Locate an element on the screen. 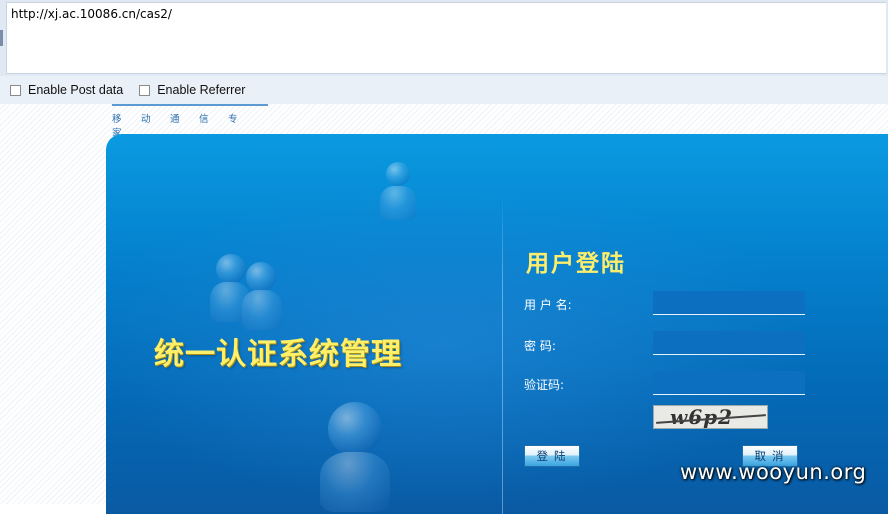 The width and height of the screenshot is (888, 514). enable-post-label: Enable Post data is located at coordinates (76, 90).